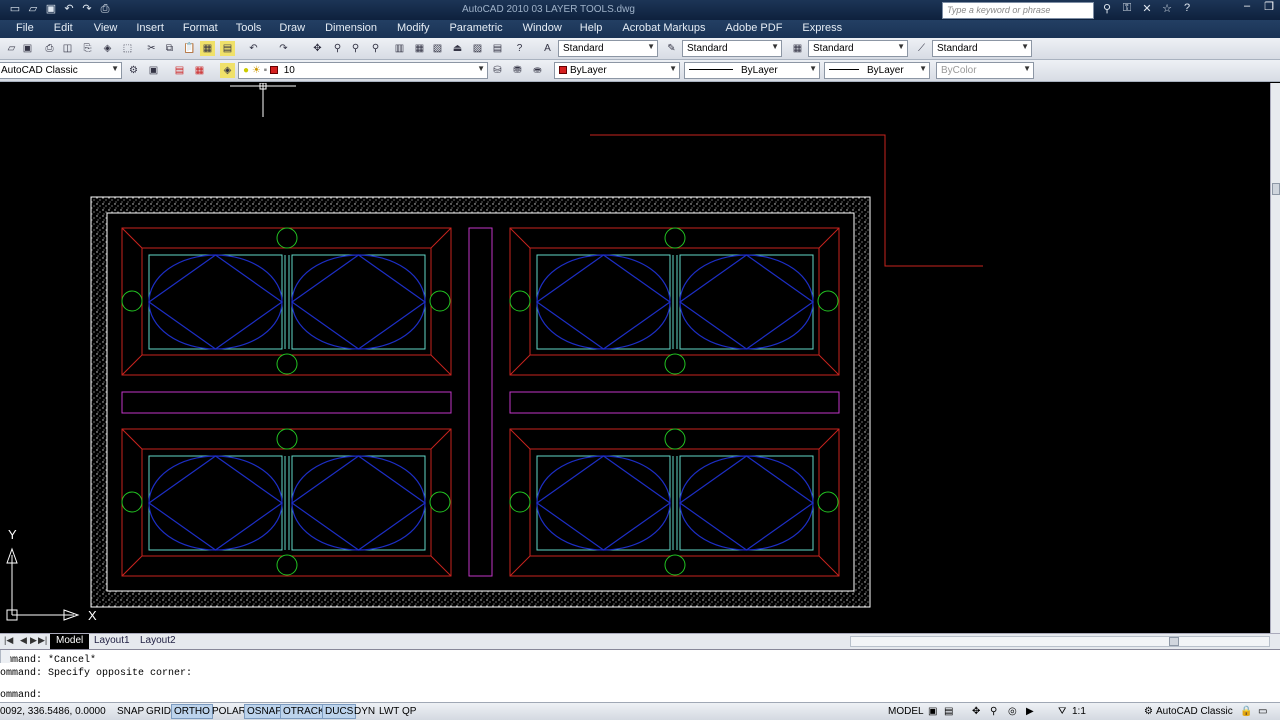 This screenshot has height=720, width=1280. I want to click on color-combo: ByLayer ▼, so click(617, 70).